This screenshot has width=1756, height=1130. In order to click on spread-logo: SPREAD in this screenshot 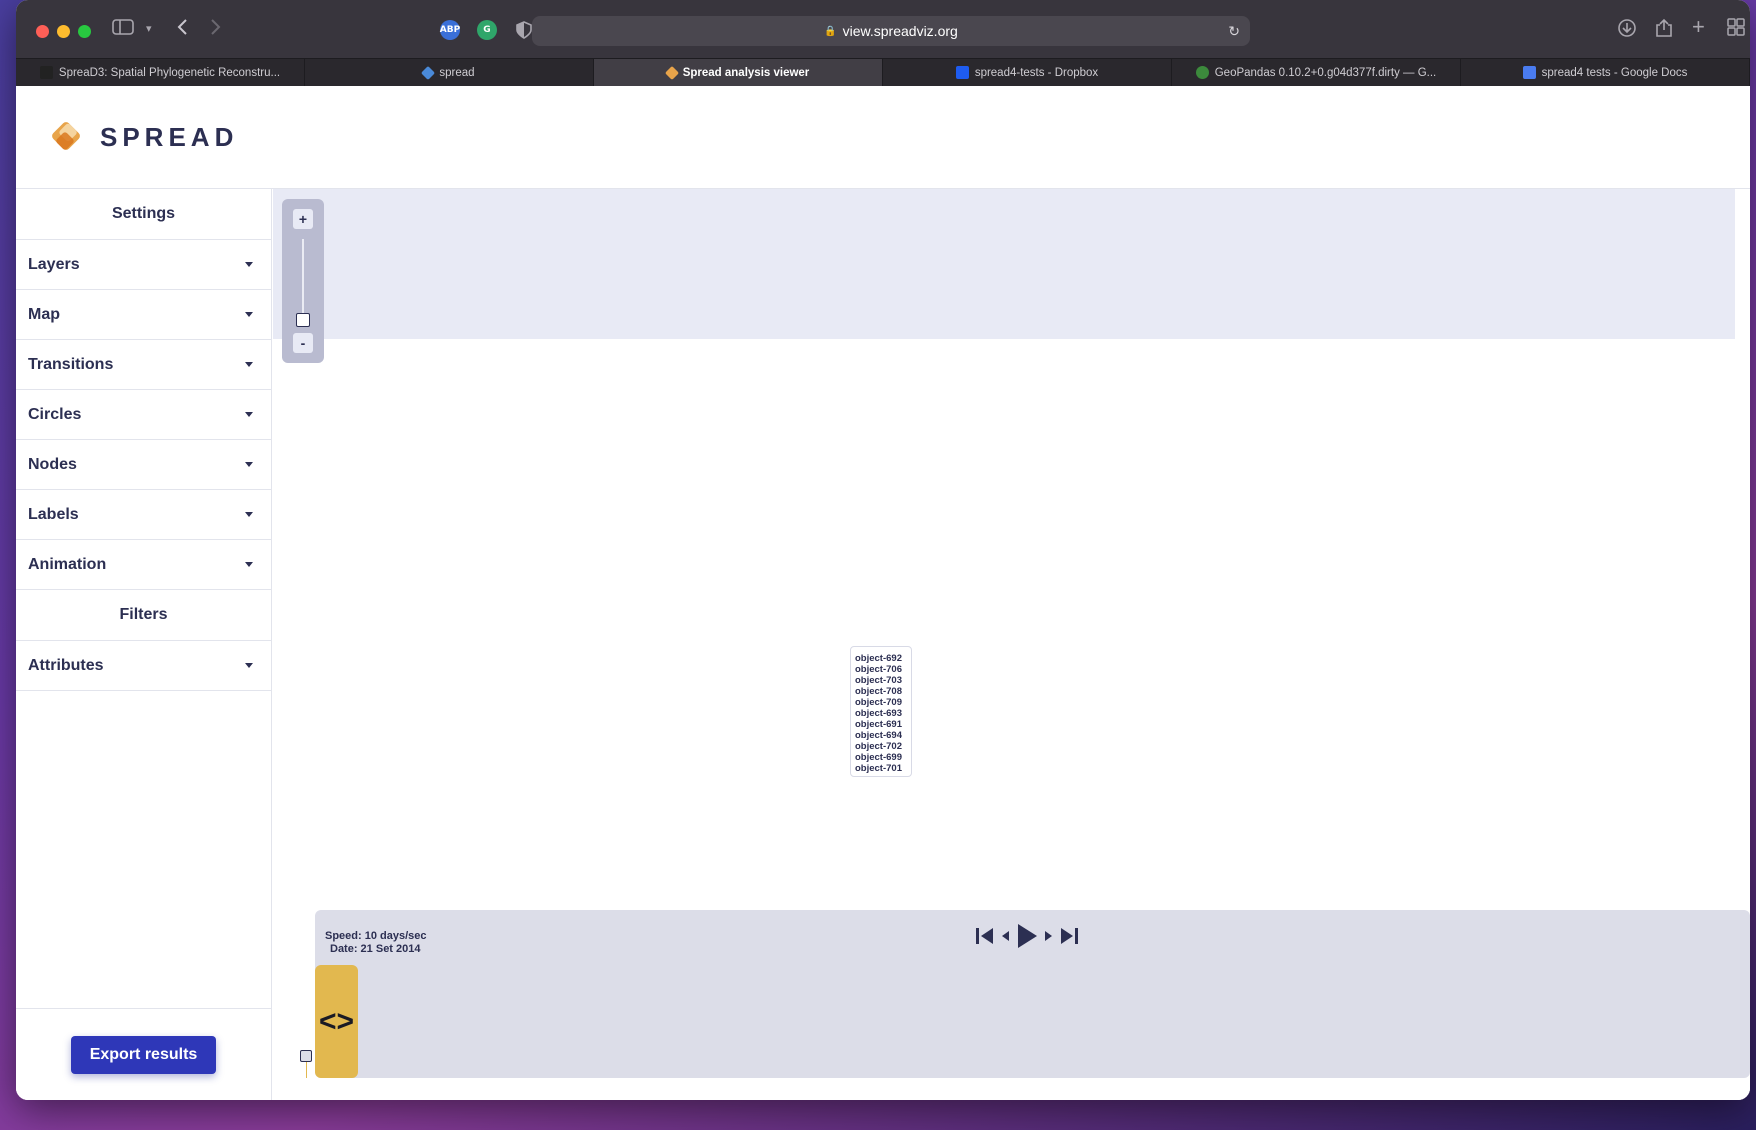, I will do `click(142, 137)`.